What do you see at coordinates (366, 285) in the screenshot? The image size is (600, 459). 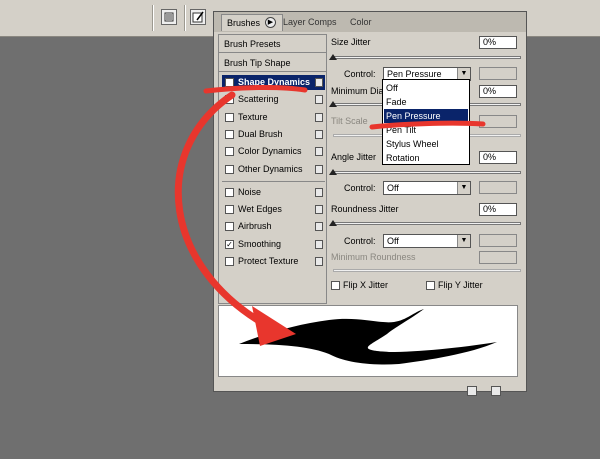 I see `flip-x-jitter-label: Flip X Jitter` at bounding box center [366, 285].